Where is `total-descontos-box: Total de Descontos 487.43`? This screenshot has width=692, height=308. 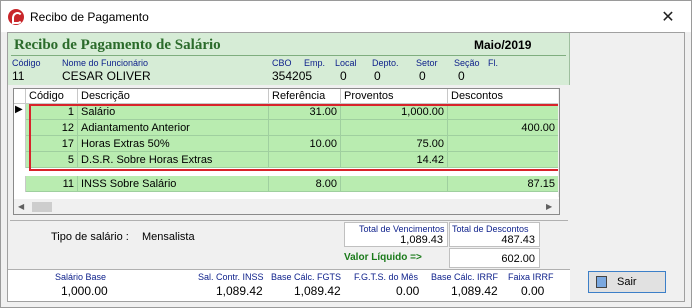
total-descontos-box: Total de Descontos 487.43 is located at coordinates (494, 234).